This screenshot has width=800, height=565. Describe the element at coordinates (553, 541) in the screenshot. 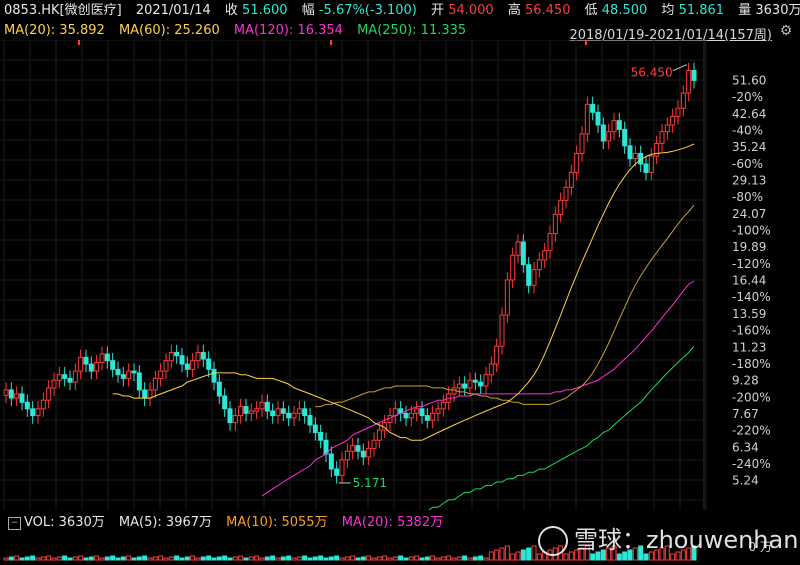

I see `xueqiu-logo-icon` at that location.